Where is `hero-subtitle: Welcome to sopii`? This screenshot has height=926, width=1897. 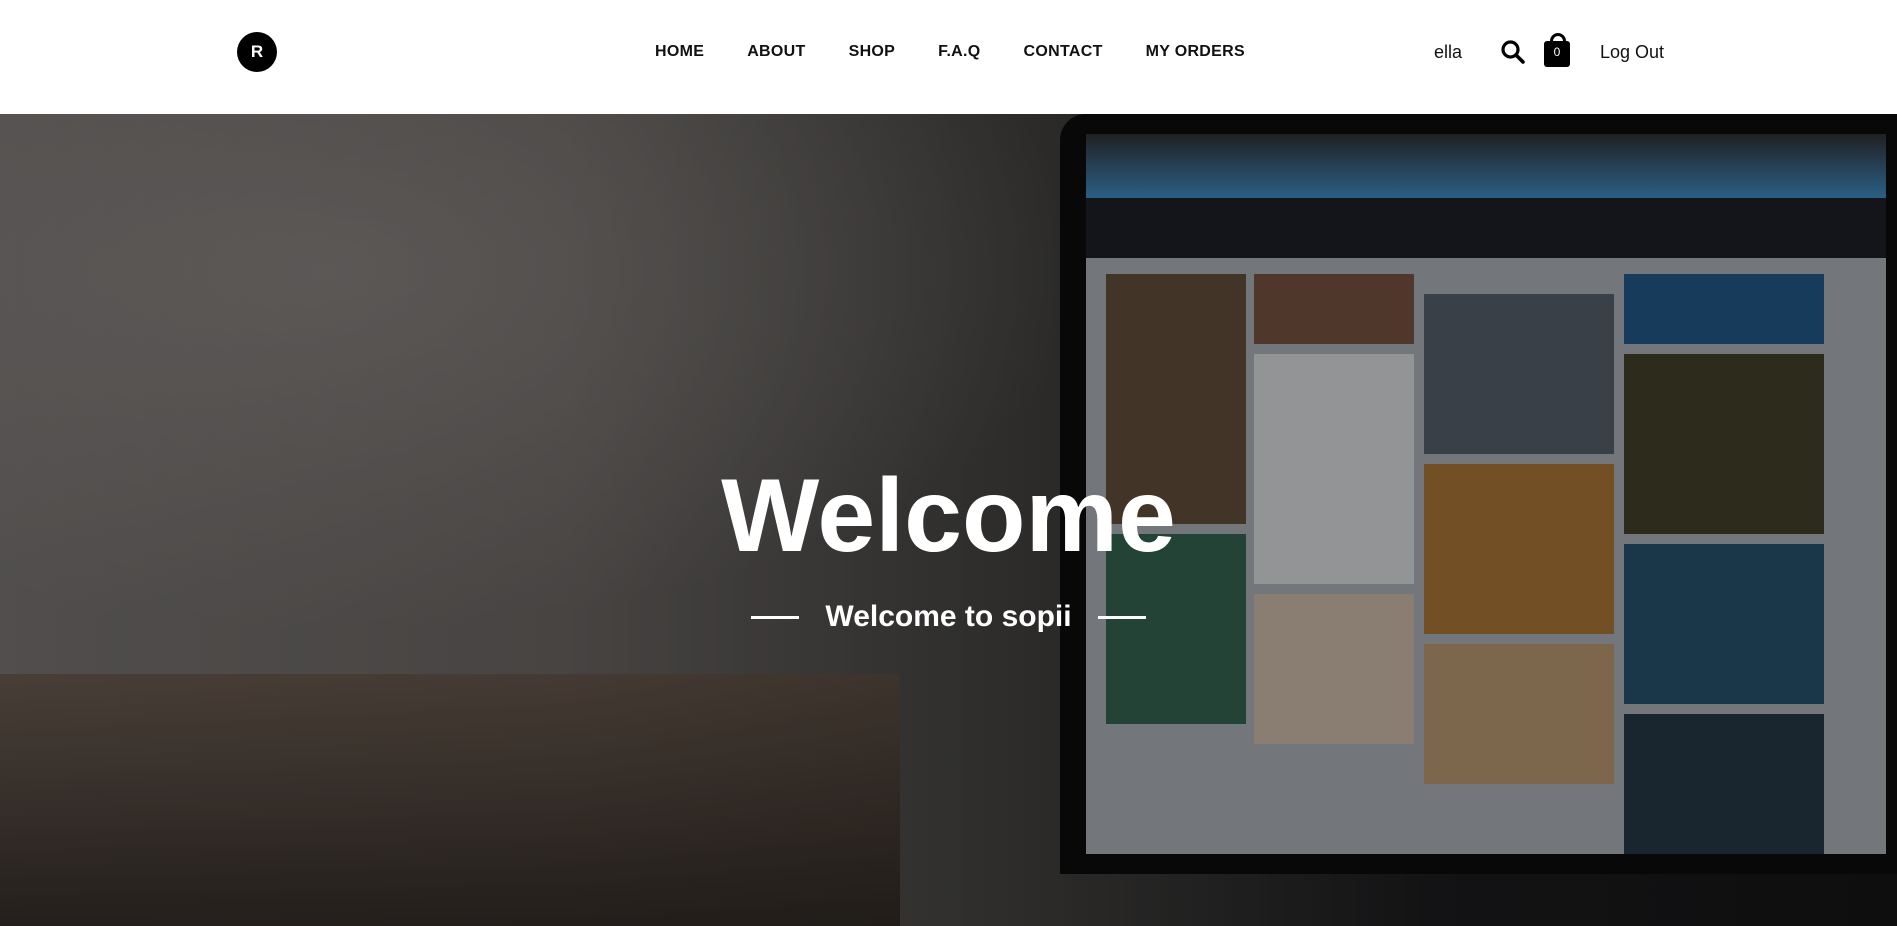 hero-subtitle: Welcome to sopii is located at coordinates (948, 616).